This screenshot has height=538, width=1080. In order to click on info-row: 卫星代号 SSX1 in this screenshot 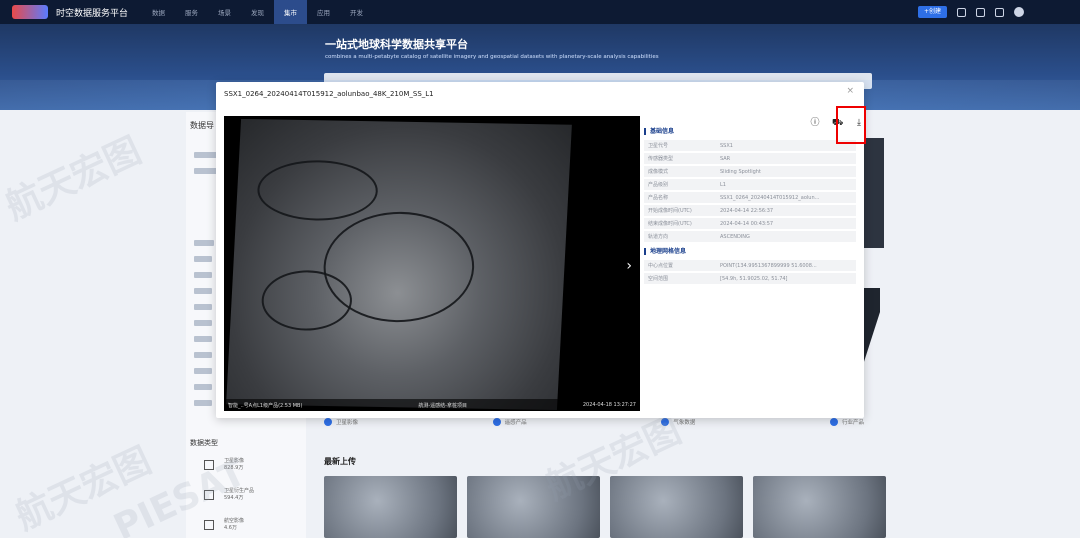, I will do `click(750, 146)`.